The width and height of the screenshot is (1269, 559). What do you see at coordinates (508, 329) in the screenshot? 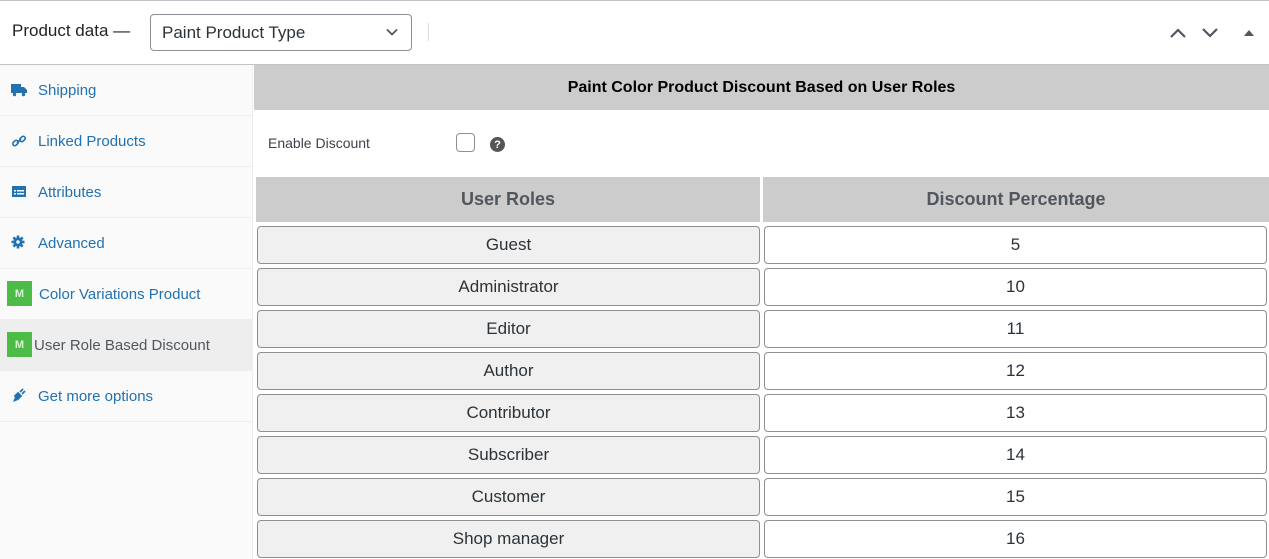
I see `role-field: Editor` at bounding box center [508, 329].